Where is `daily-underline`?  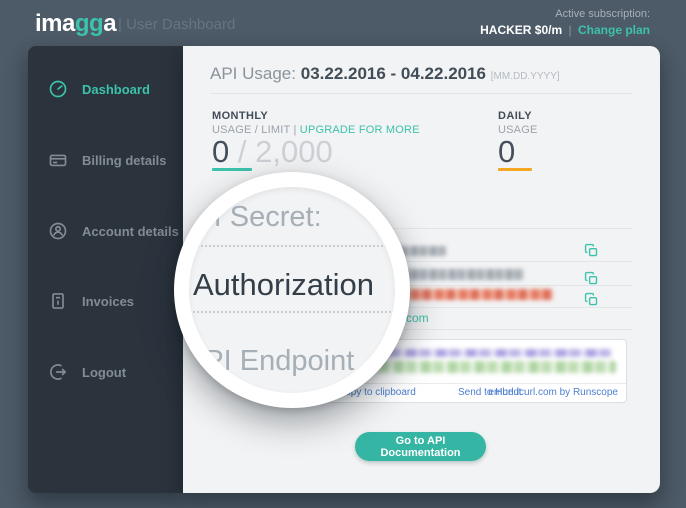 daily-underline is located at coordinates (515, 169).